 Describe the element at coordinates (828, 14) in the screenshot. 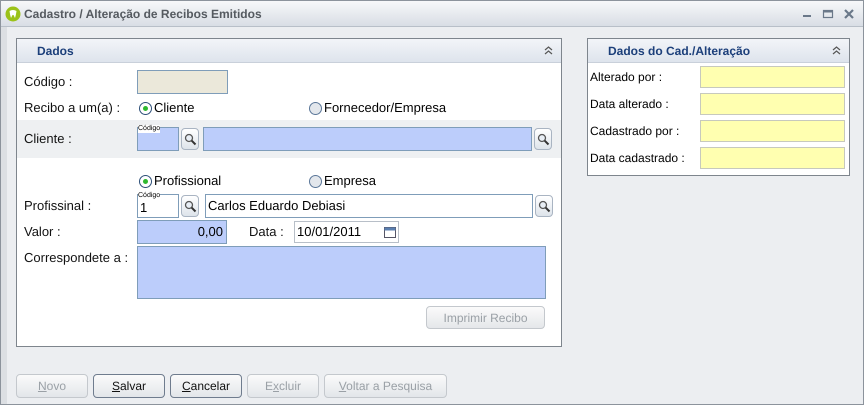

I see `maximize-icon` at that location.